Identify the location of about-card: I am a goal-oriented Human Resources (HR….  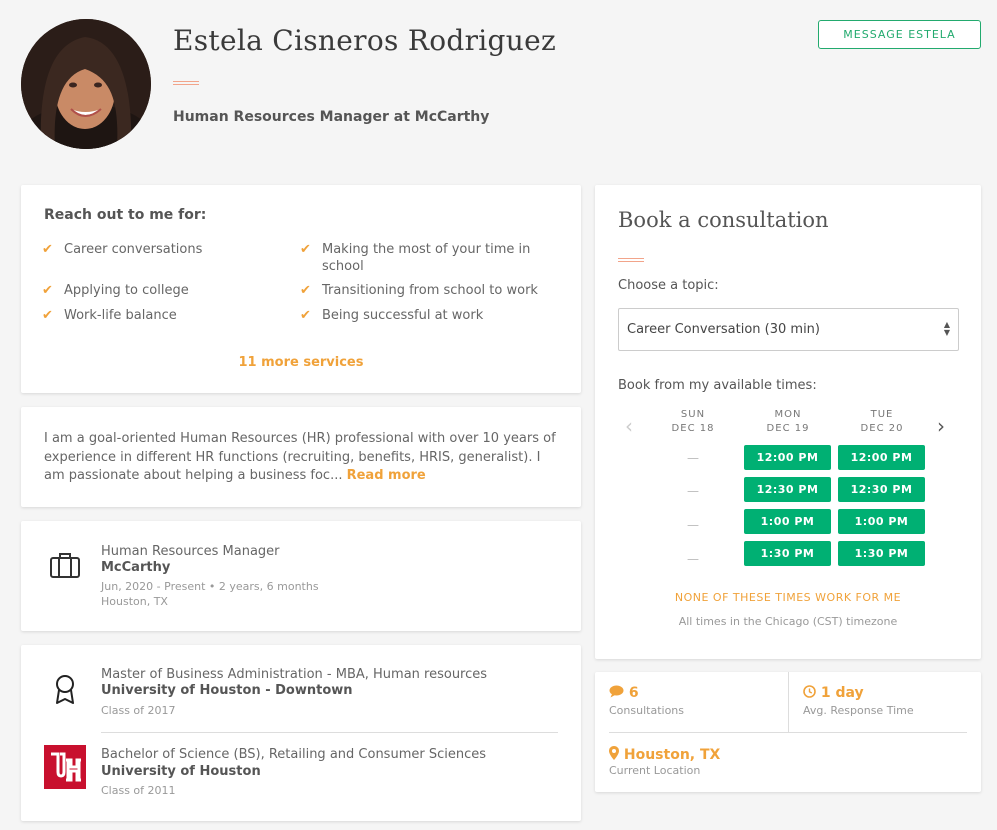
(301, 457).